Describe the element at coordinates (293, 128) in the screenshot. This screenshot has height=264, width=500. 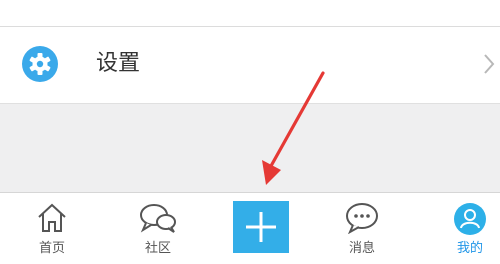
I see `annotation-arrow` at that location.